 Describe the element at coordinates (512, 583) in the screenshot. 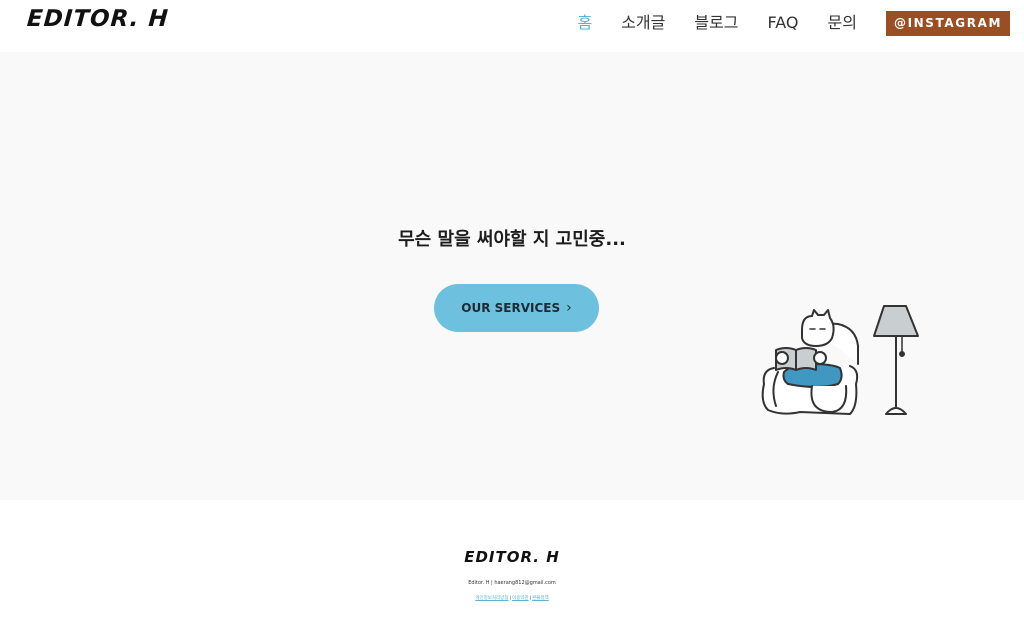

I see `footer-contact: Editor. H | haerang812@gmail.com` at that location.